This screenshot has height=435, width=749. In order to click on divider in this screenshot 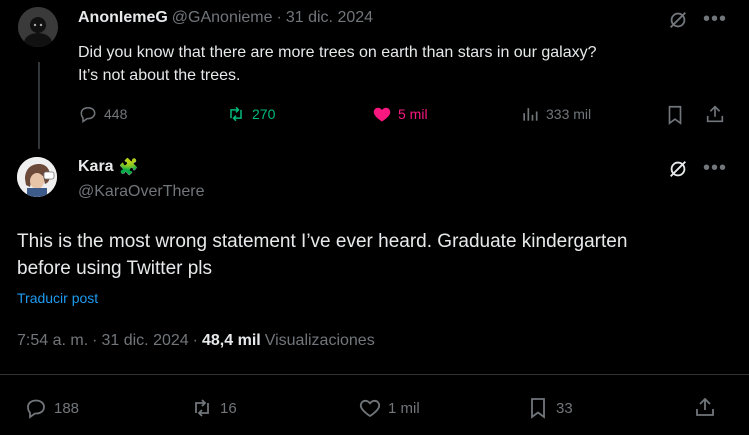, I will do `click(374, 374)`.